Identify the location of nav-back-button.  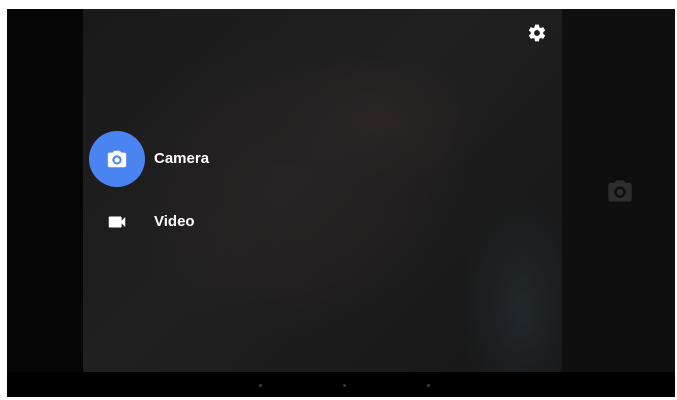
(260, 385).